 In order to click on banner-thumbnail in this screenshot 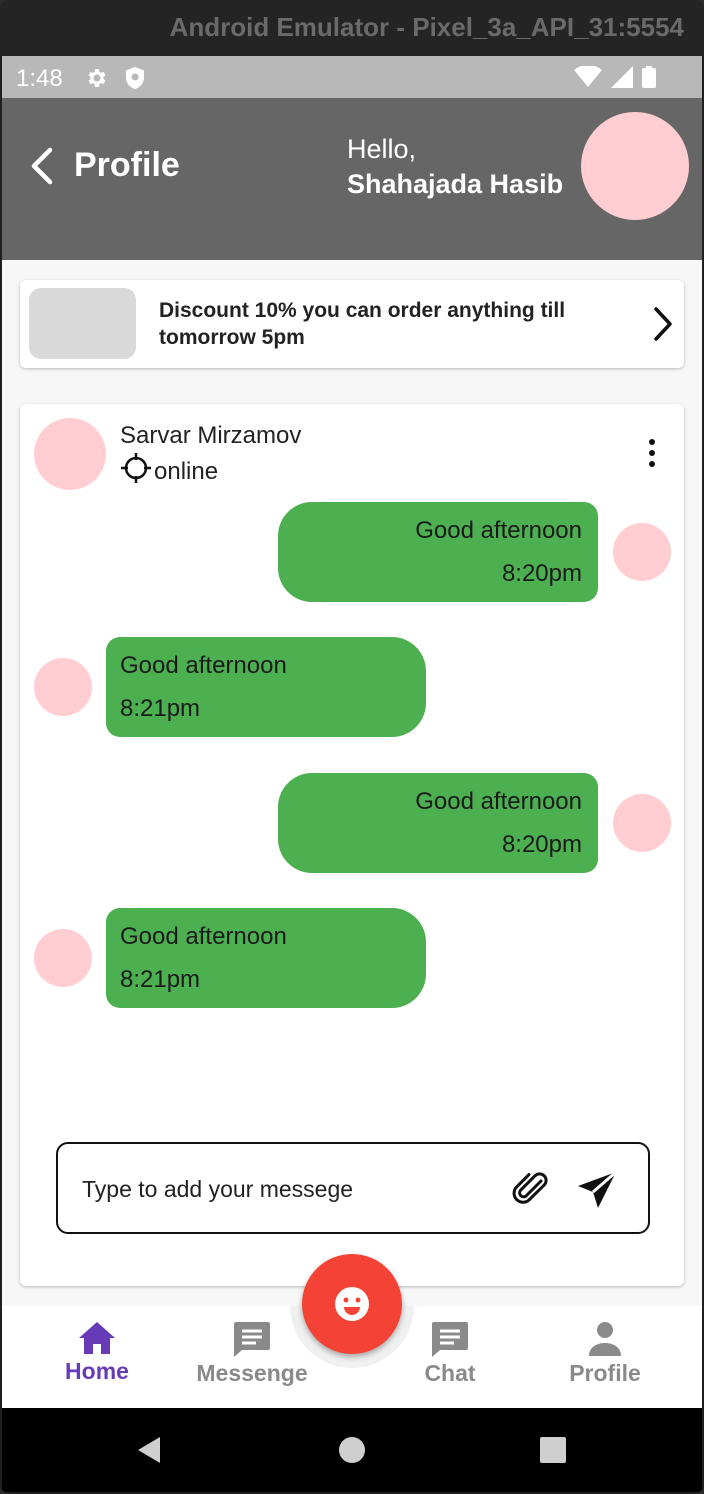, I will do `click(82, 323)`.